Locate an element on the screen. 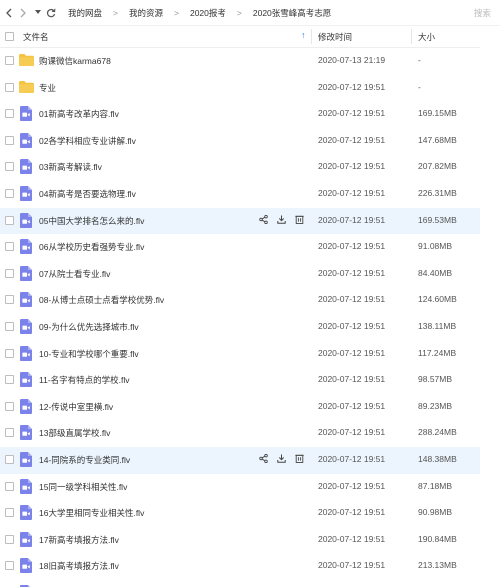 The image size is (500, 587). file-row: 05中国大学排名怎么来的.flv 2020-07-12 19:51 169.53MB is located at coordinates (240, 221).